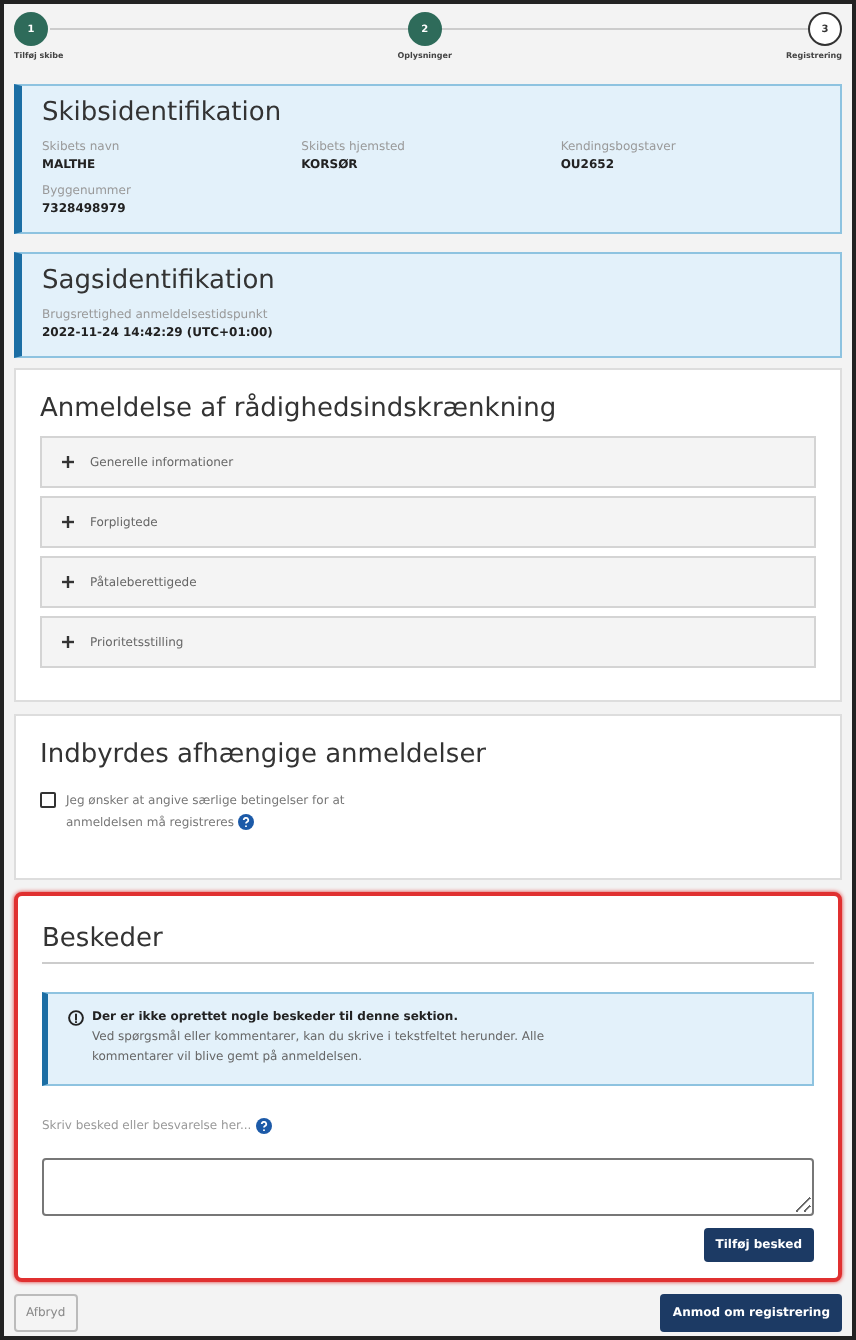 The height and width of the screenshot is (1340, 856). I want to click on panel-title: Anmeldelse af rådighedsindskrænkning, so click(299, 409).